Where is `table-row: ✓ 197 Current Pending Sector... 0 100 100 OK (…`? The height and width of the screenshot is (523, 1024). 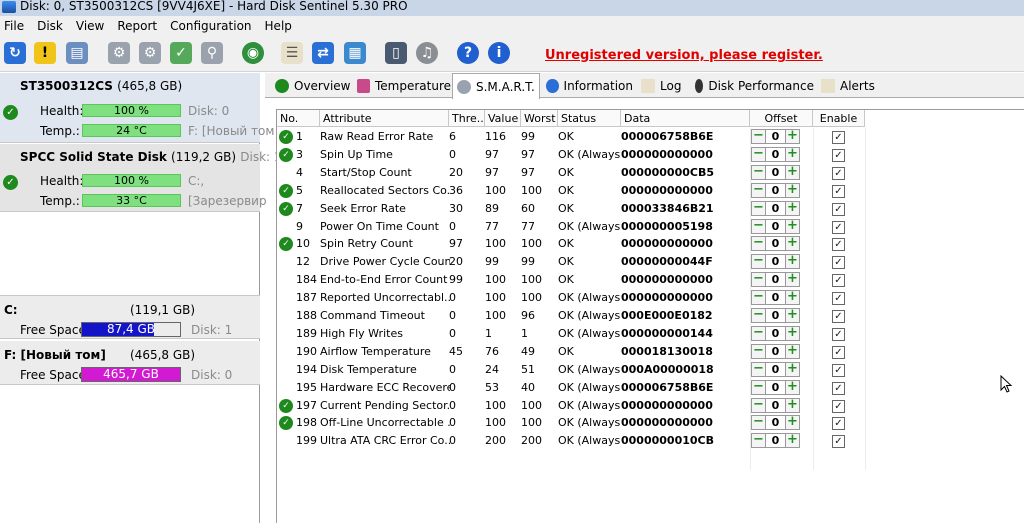 table-row: ✓ 197 Current Pending Sector... 0 100 100 OK (… is located at coordinates (571, 406).